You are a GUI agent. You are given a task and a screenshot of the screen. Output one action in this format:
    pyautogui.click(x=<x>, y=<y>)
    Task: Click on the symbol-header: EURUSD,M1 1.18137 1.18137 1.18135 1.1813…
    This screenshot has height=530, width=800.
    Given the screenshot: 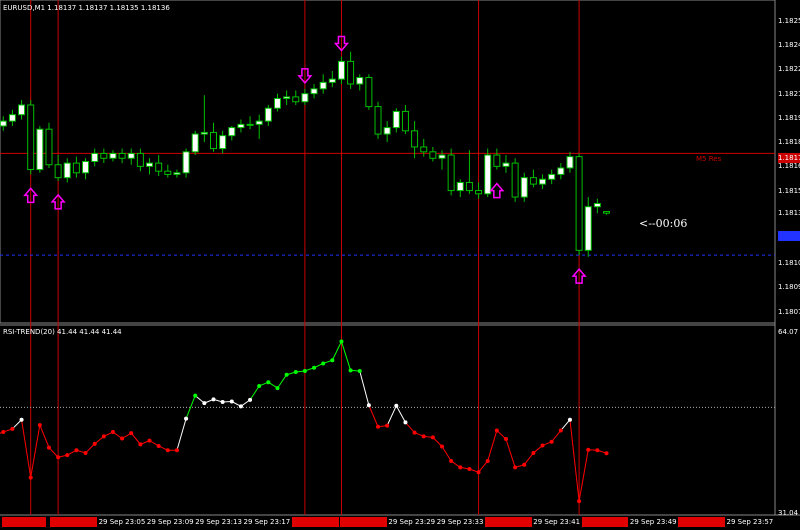 What is the action you would take?
    pyautogui.click(x=86, y=8)
    